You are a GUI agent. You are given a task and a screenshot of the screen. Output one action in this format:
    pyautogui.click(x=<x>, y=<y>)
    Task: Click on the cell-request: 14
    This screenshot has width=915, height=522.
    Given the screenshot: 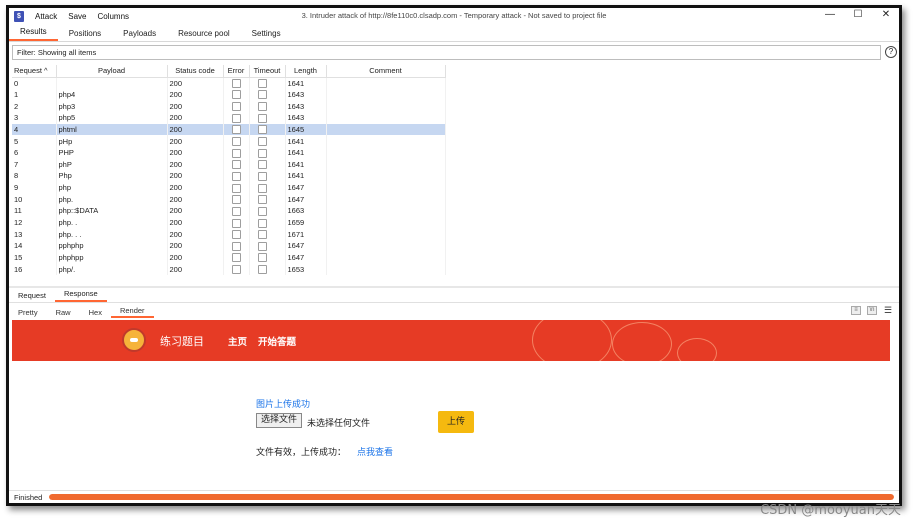 What is the action you would take?
    pyautogui.click(x=34, y=245)
    